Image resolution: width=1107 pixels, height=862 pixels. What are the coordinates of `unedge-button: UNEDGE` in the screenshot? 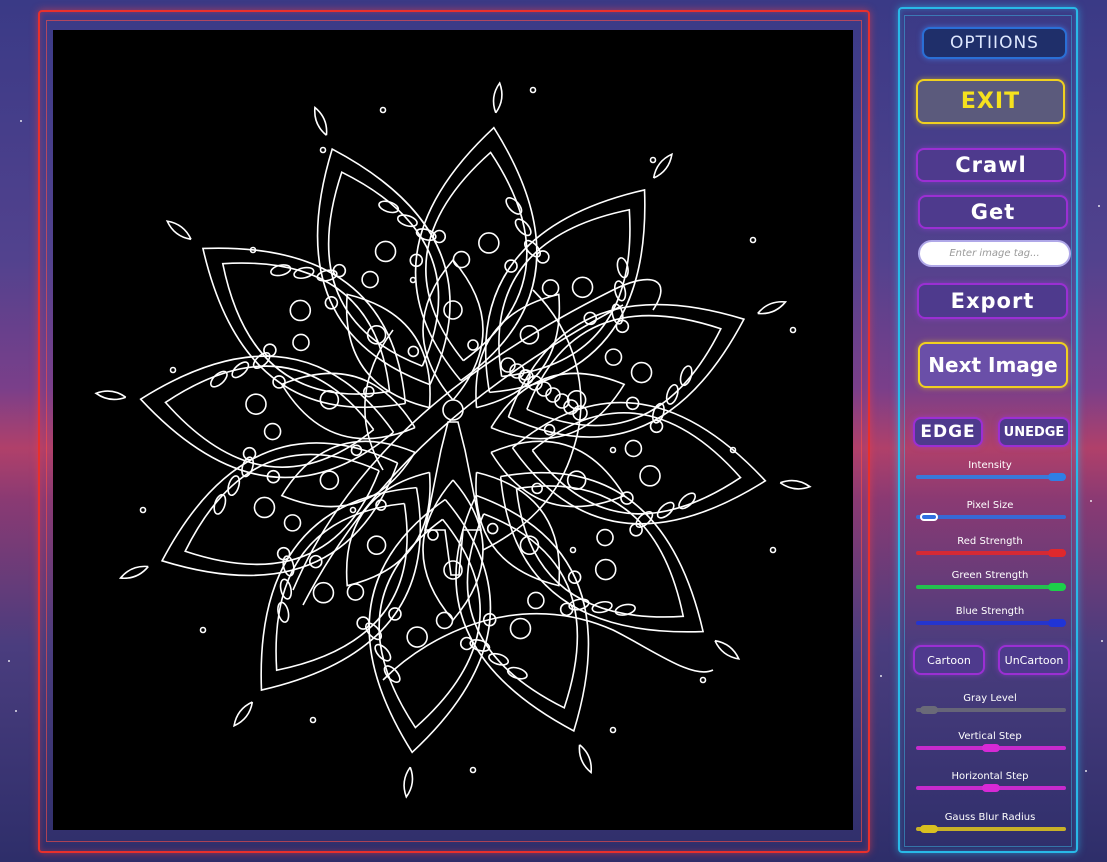 It's located at (1034, 432).